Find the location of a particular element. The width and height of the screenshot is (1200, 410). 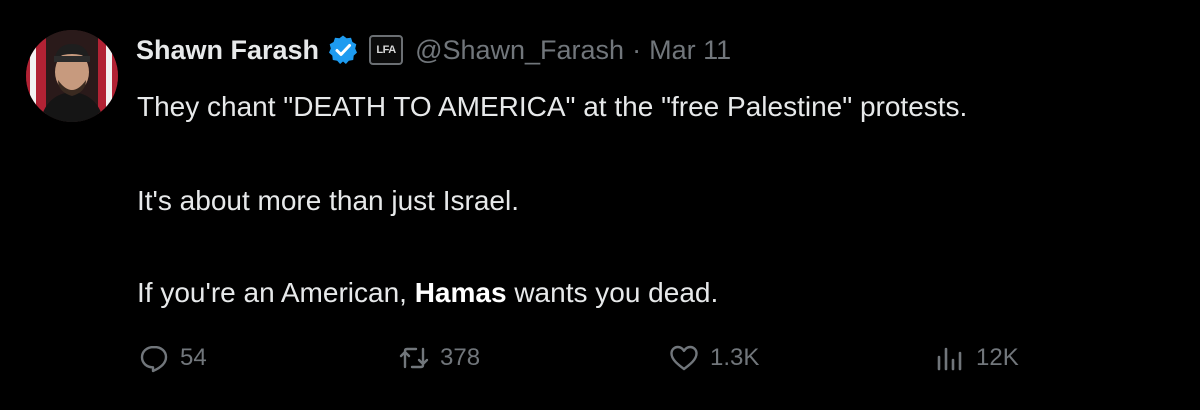

avatar is located at coordinates (72, 76).